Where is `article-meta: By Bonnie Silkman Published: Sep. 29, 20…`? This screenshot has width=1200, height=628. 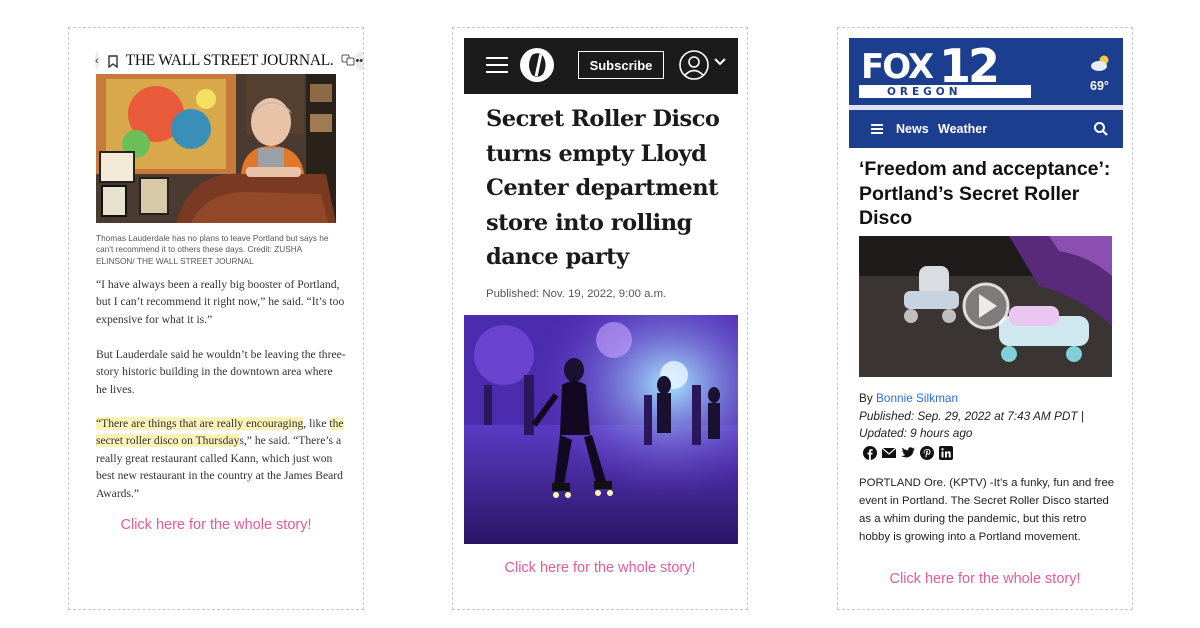 article-meta: By Bonnie Silkman Published: Sep. 29, 20… is located at coordinates (991, 416).